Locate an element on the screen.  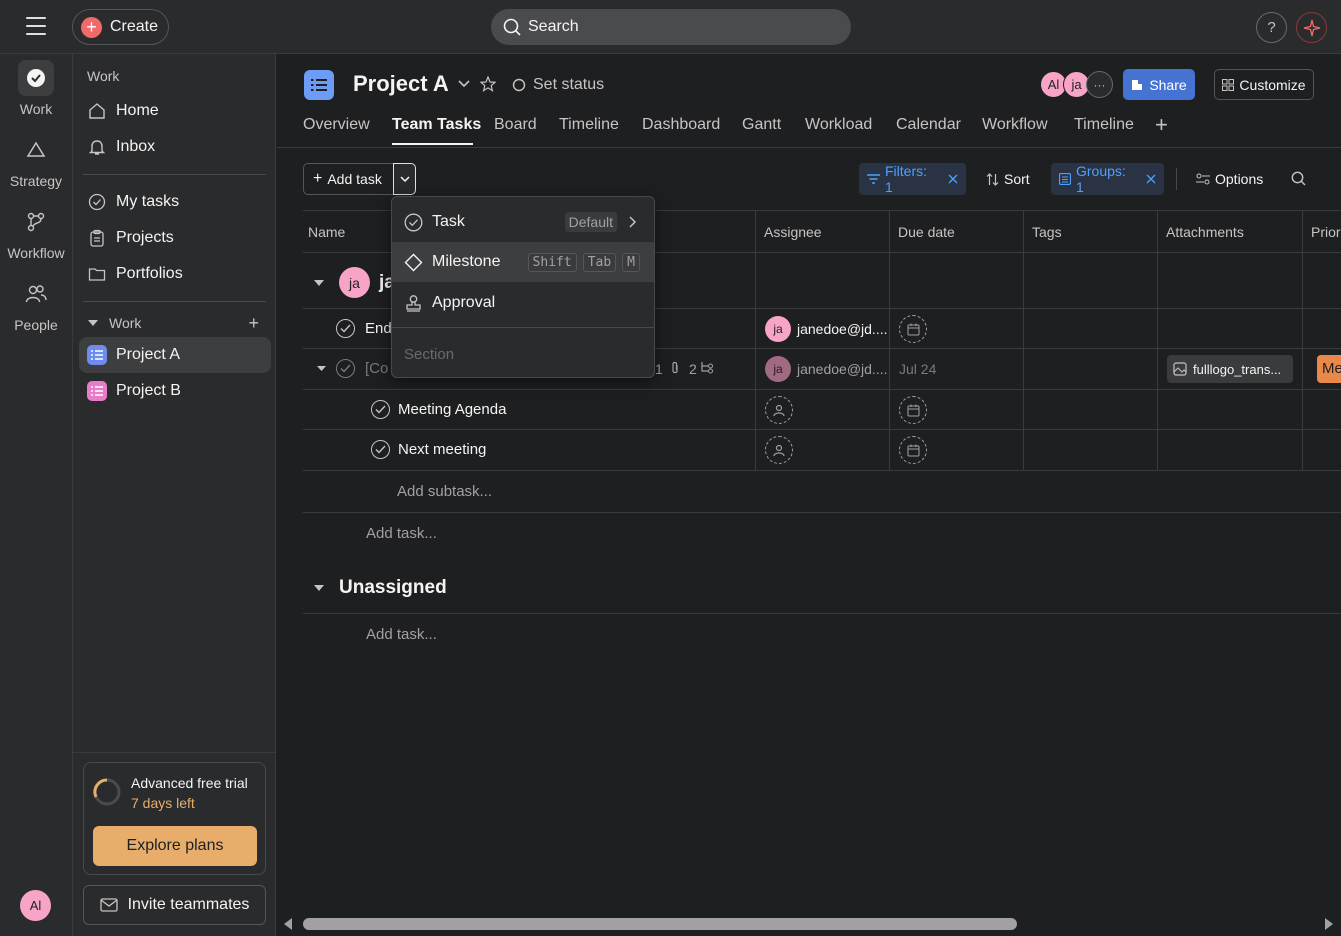
customize-button: Customize is located at coordinates (1264, 84).